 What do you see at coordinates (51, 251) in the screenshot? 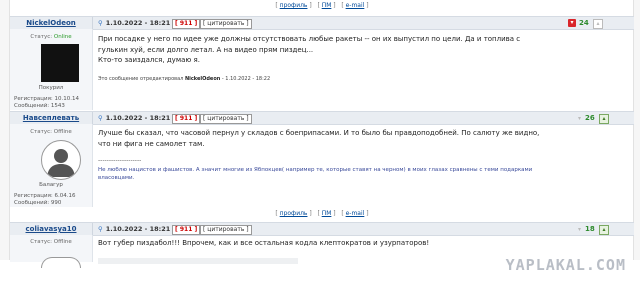
I see `author-sidebar: Статус: Offline` at bounding box center [51, 251].